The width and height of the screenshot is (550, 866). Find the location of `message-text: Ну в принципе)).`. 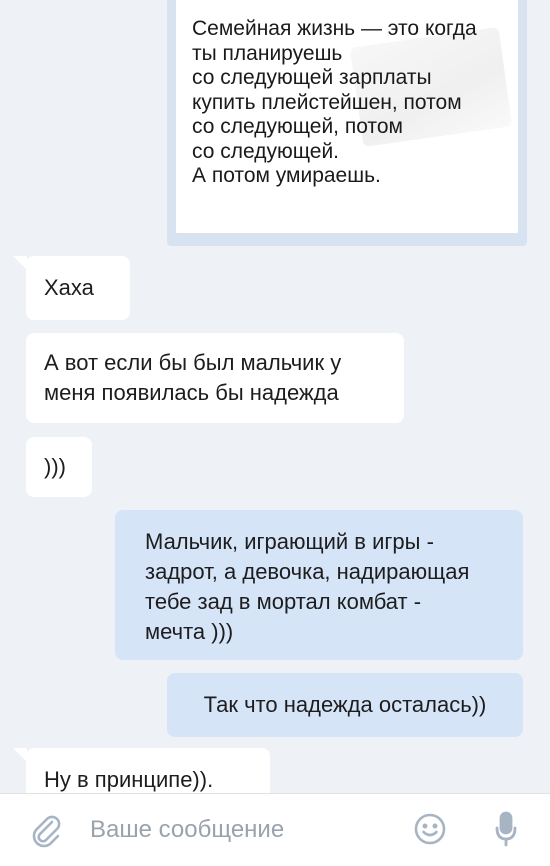

message-text: Ну в принципе)). is located at coordinates (129, 779).